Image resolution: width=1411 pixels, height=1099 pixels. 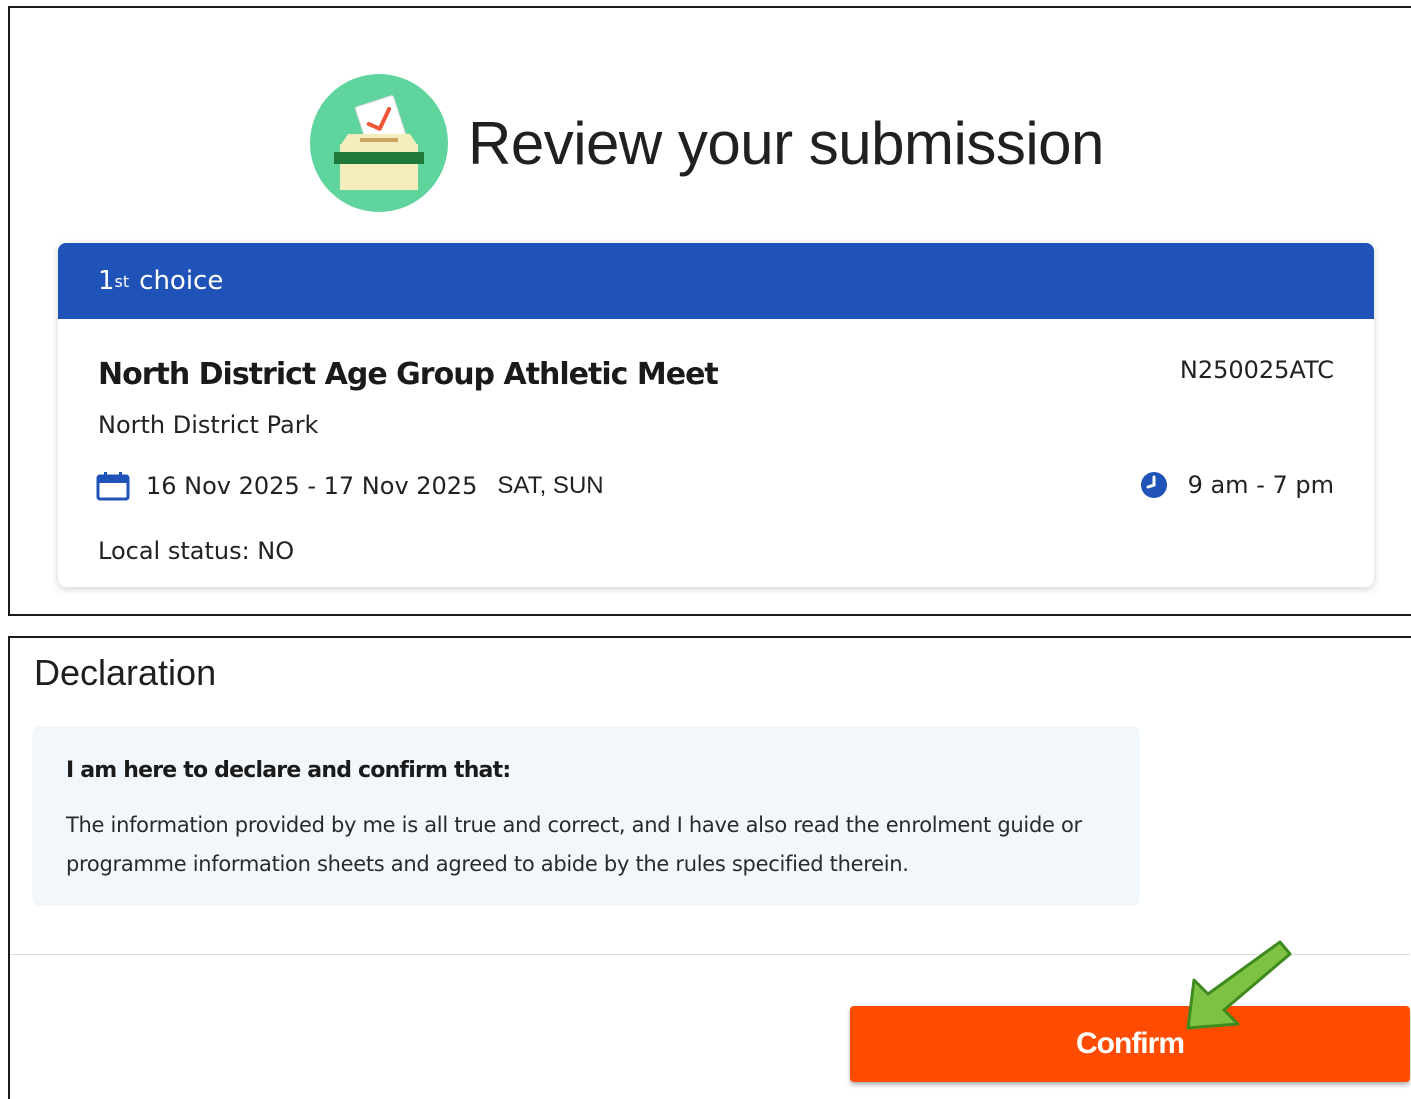 What do you see at coordinates (786, 143) in the screenshot?
I see `page-title: Review your submission` at bounding box center [786, 143].